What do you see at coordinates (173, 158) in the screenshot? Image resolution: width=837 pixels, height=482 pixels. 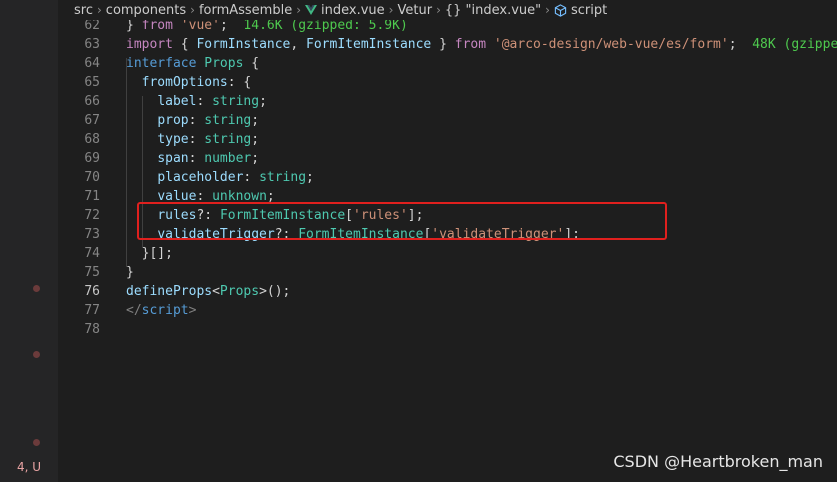 I see `code-token: span` at bounding box center [173, 158].